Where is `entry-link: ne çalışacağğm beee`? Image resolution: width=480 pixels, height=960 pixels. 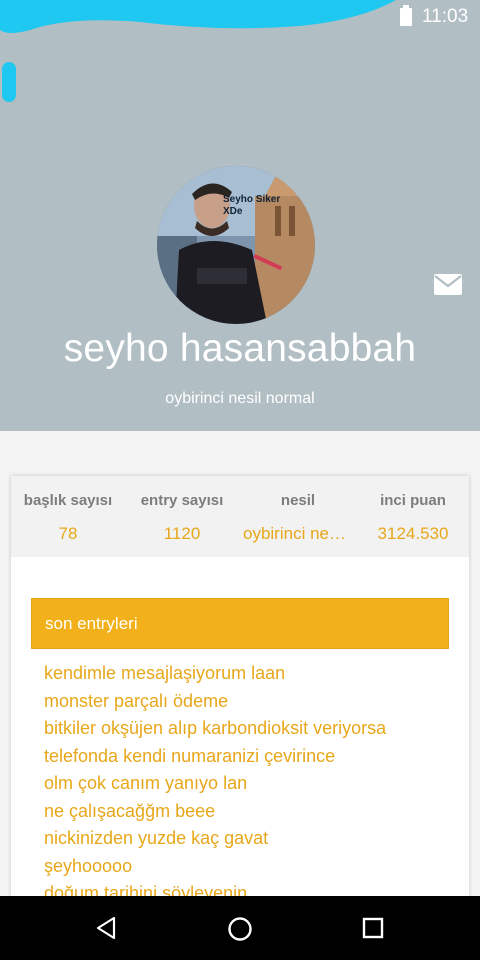
entry-link: ne çalışacağğm beee is located at coordinates (215, 812).